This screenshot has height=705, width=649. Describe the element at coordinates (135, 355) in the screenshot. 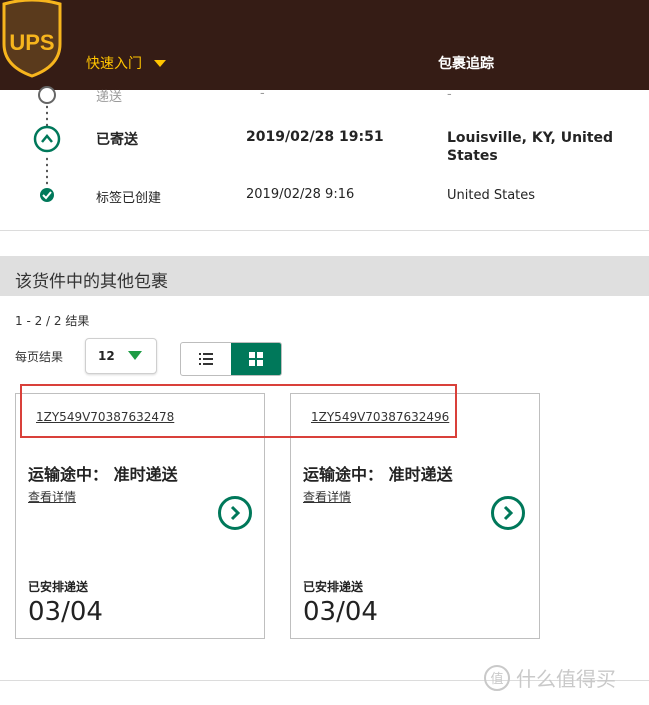

I see `caret-down-icon` at that location.